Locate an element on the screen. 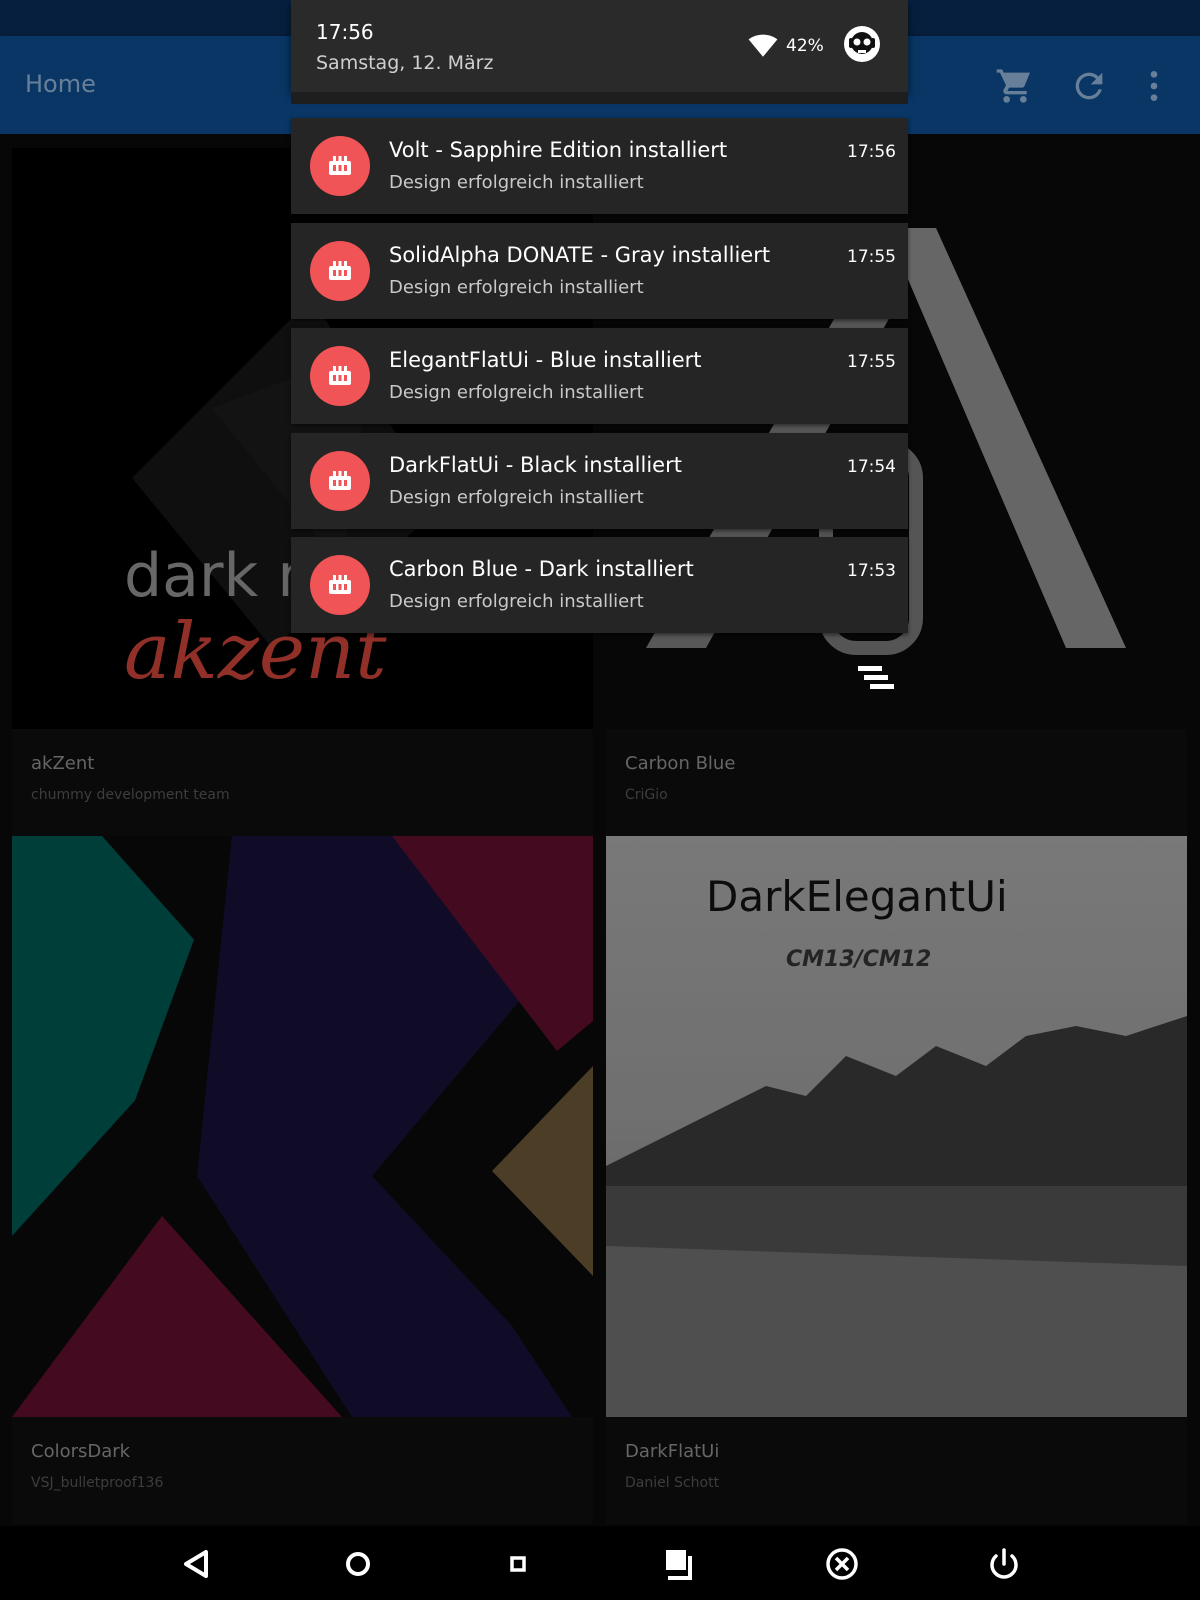 The width and height of the screenshot is (1200, 1600). theme-author: Daniel Schott is located at coordinates (672, 1483).